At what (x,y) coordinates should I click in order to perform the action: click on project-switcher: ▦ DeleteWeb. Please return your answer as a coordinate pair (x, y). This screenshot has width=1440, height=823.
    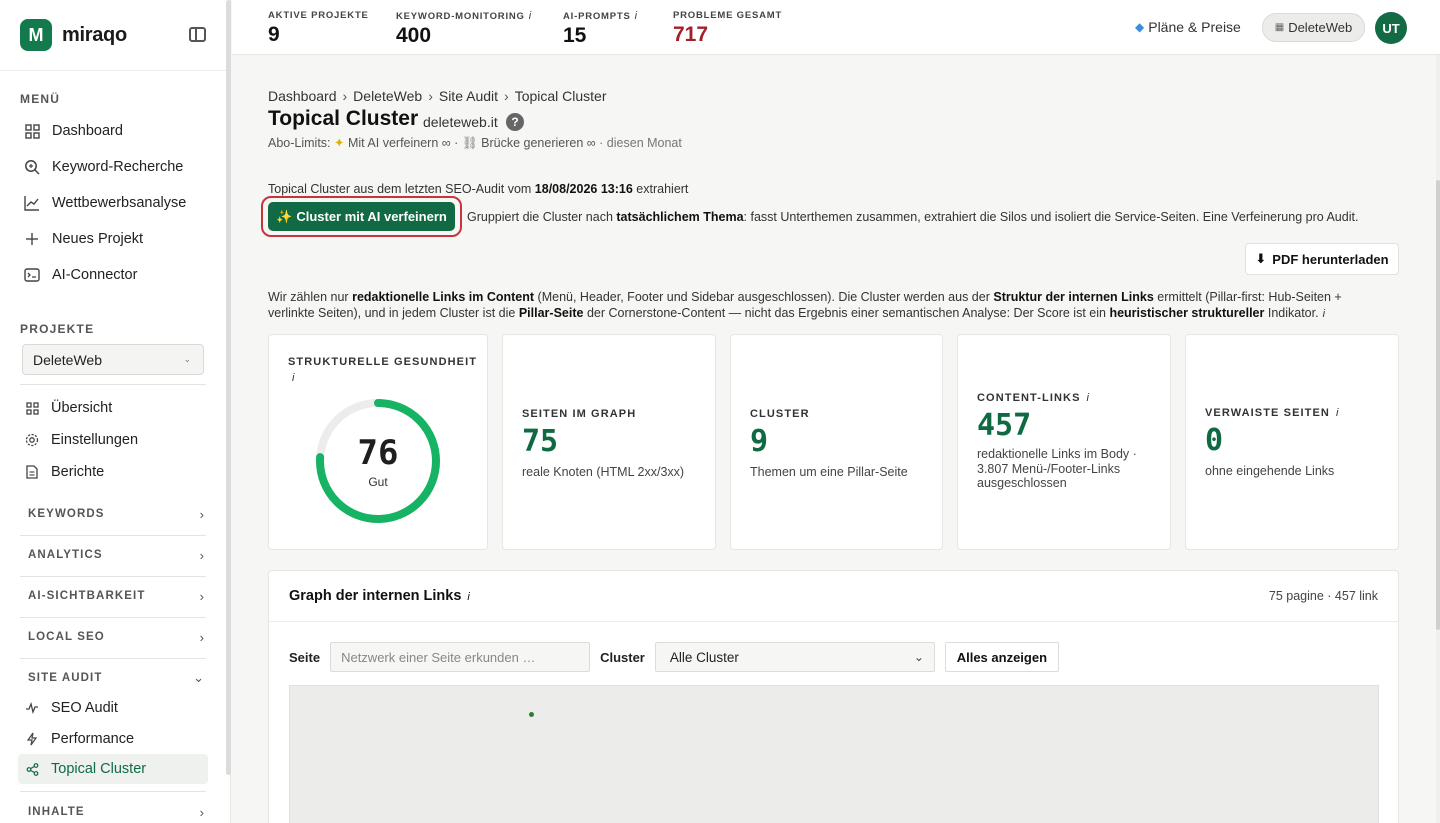
    Looking at the image, I should click on (1313, 27).